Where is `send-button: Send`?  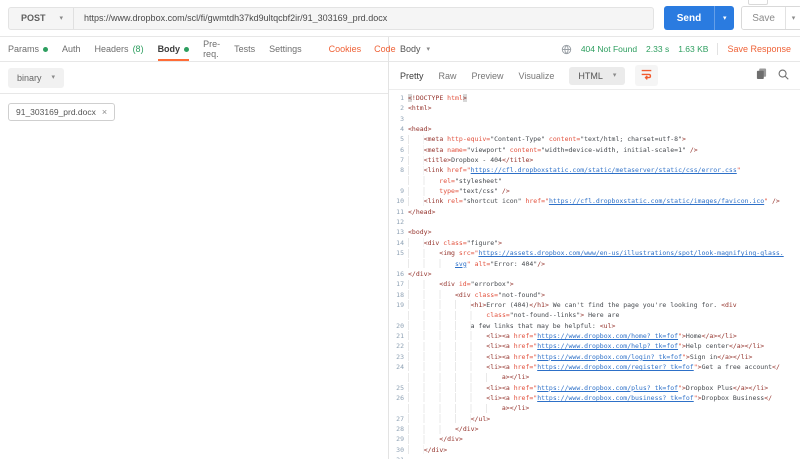 send-button: Send is located at coordinates (689, 18).